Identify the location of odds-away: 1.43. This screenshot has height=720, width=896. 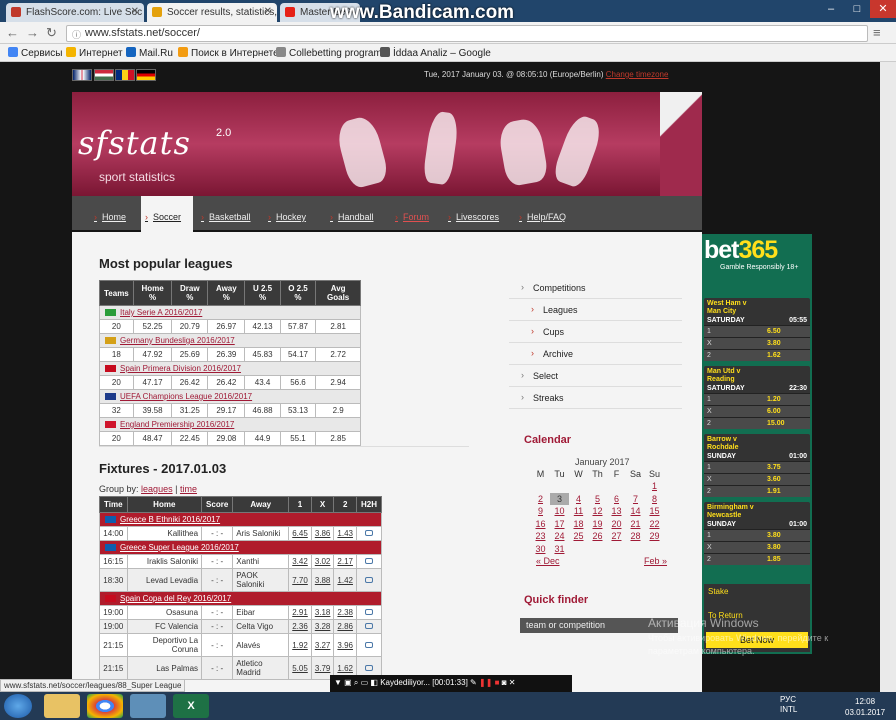
(345, 533).